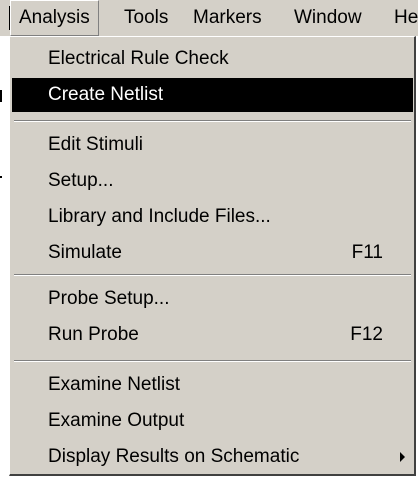 Image resolution: width=418 pixels, height=478 pixels. What do you see at coordinates (96, 144) in the screenshot?
I see `menu-item-label: Edit Stimuli` at bounding box center [96, 144].